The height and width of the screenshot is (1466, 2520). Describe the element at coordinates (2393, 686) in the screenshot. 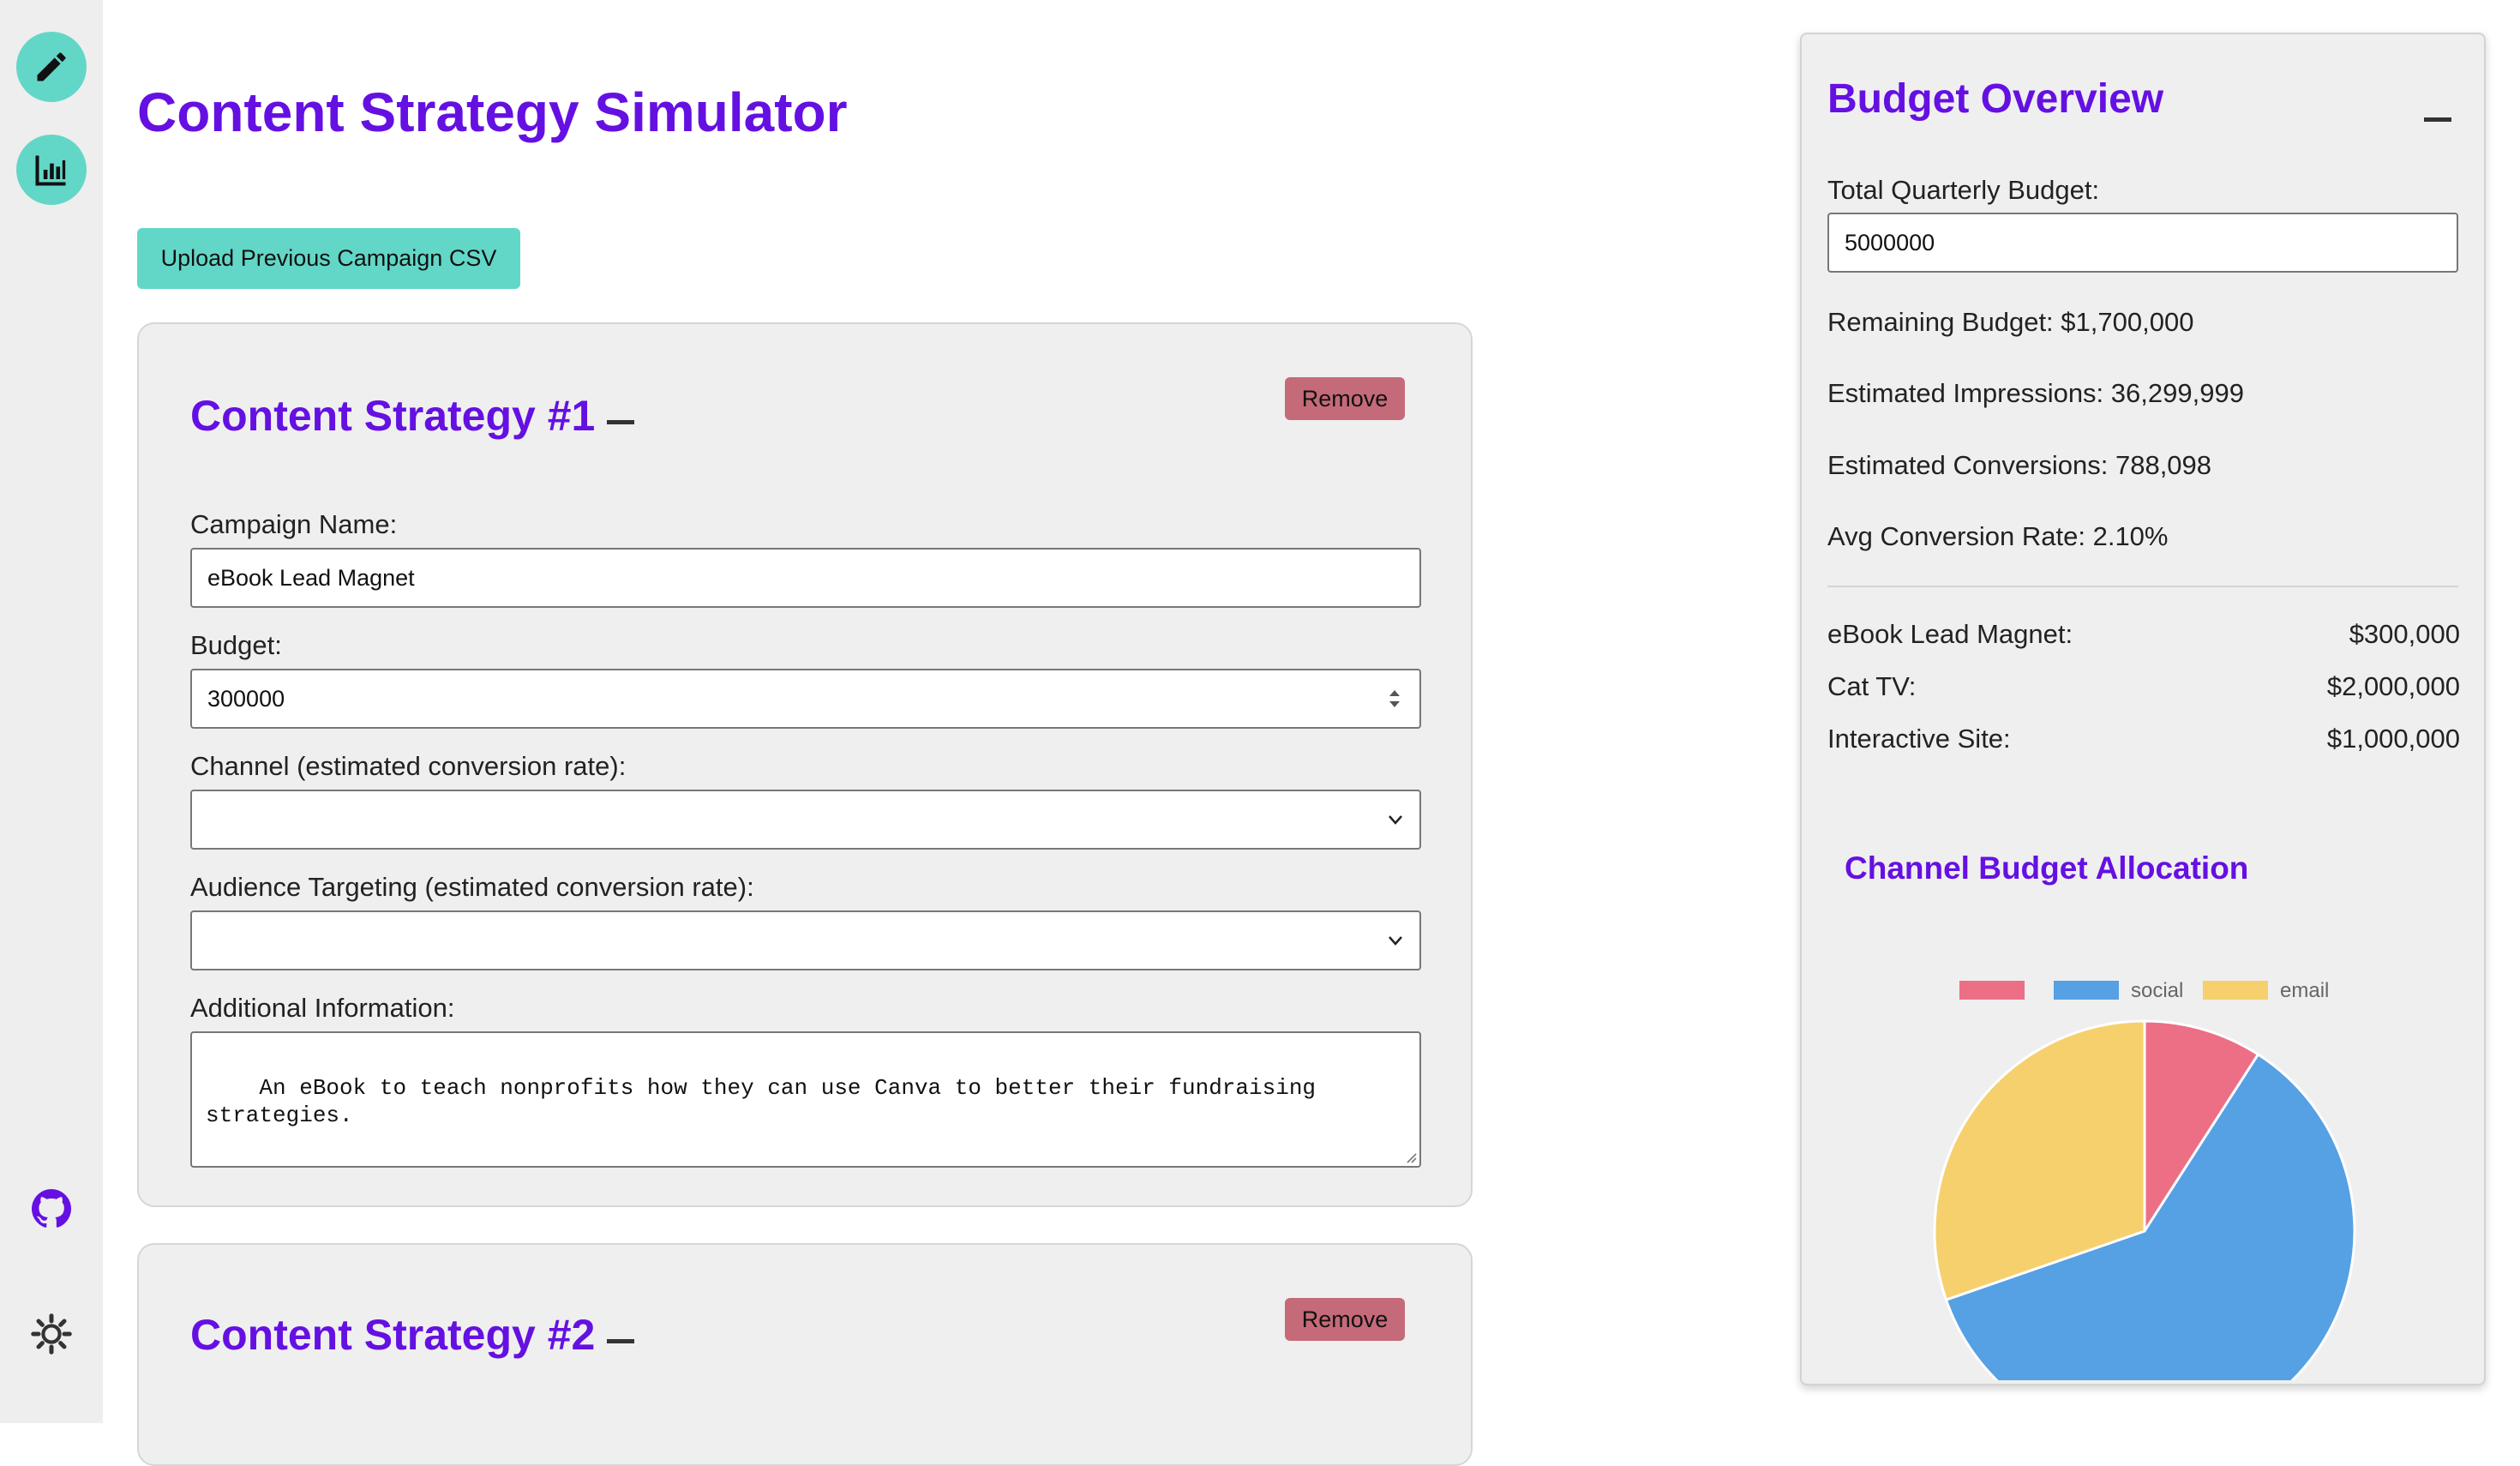

I see `allocation-amount: $2,000,000` at that location.